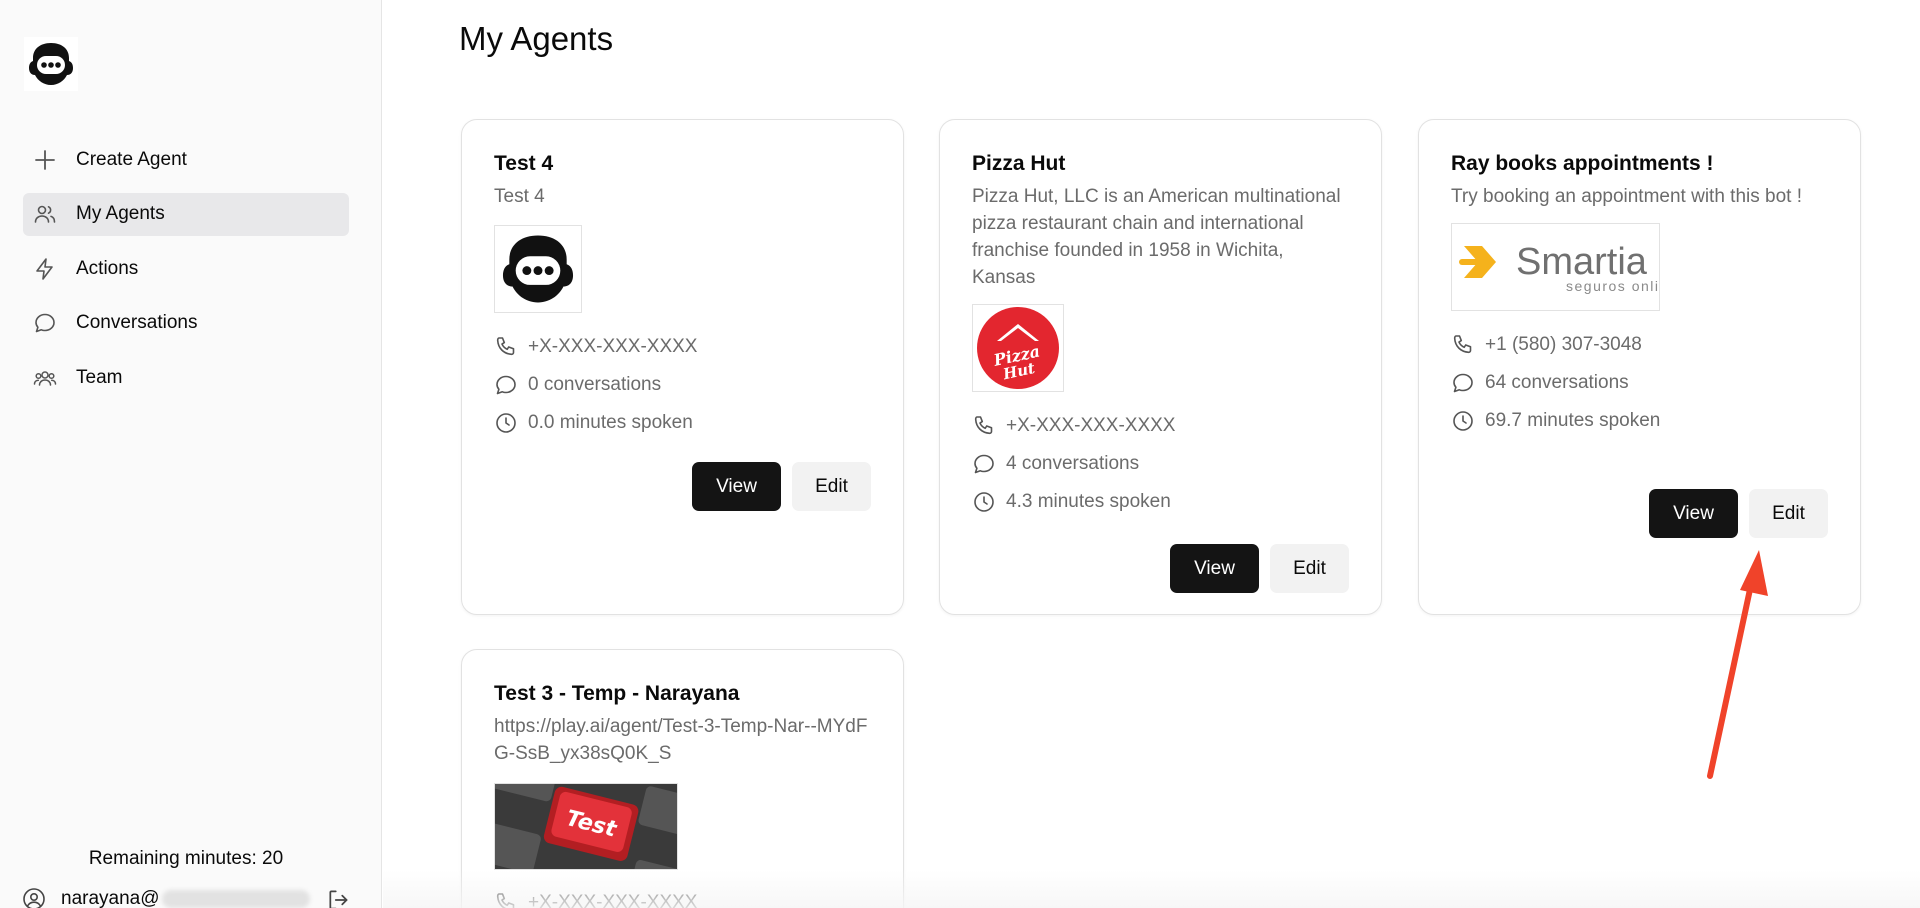  I want to click on page-title: My Agents, so click(536, 38).